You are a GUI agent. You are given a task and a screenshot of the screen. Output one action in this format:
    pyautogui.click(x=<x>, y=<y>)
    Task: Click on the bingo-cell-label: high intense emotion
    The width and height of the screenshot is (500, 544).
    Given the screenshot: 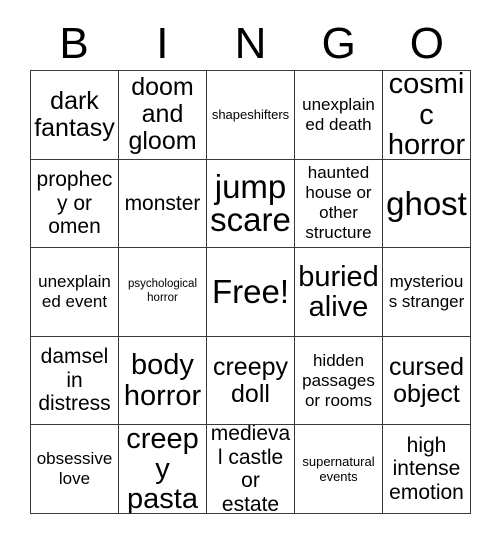 What is the action you would take?
    pyautogui.click(x=426, y=468)
    